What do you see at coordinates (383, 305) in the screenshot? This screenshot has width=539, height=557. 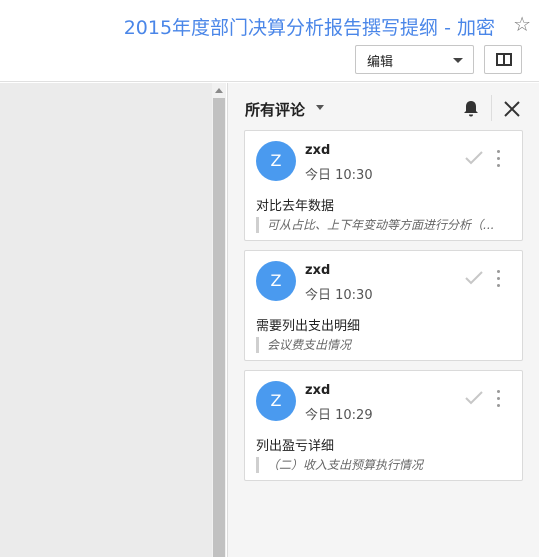 I see `comment-card: Z zxd 今日 10:30 需要列出支出明细 会议费支出情况` at bounding box center [383, 305].